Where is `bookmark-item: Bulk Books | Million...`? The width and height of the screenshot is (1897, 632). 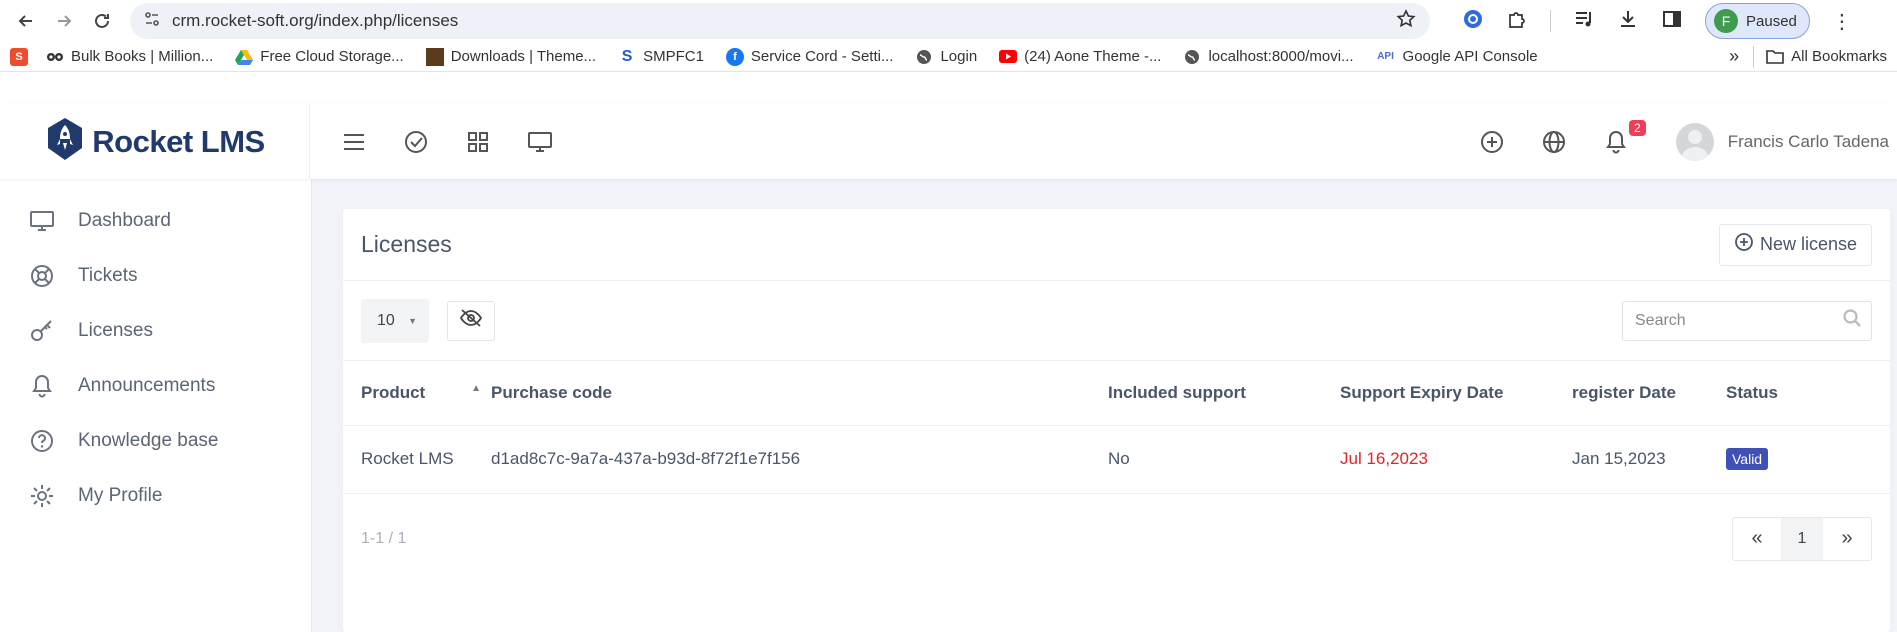 bookmark-item: Bulk Books | Million... is located at coordinates (129, 57).